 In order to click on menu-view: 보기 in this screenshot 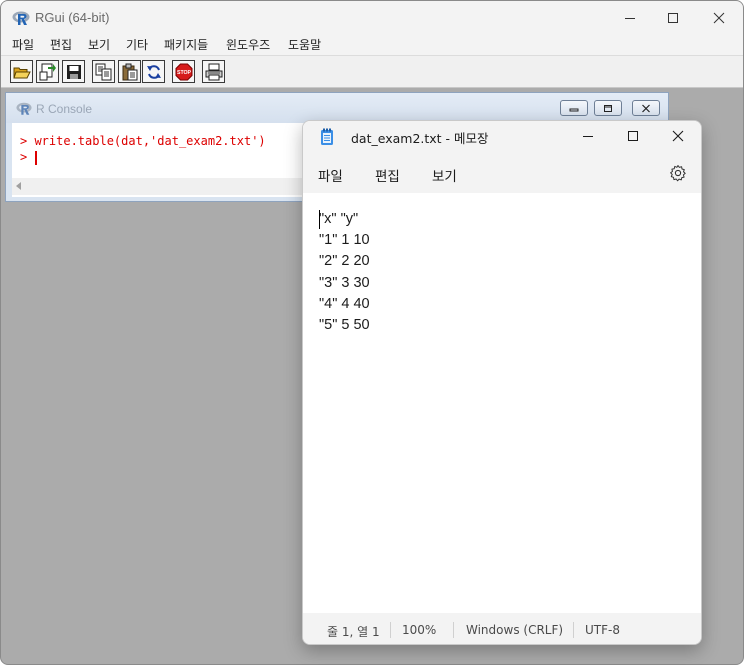, I will do `click(99, 44)`.